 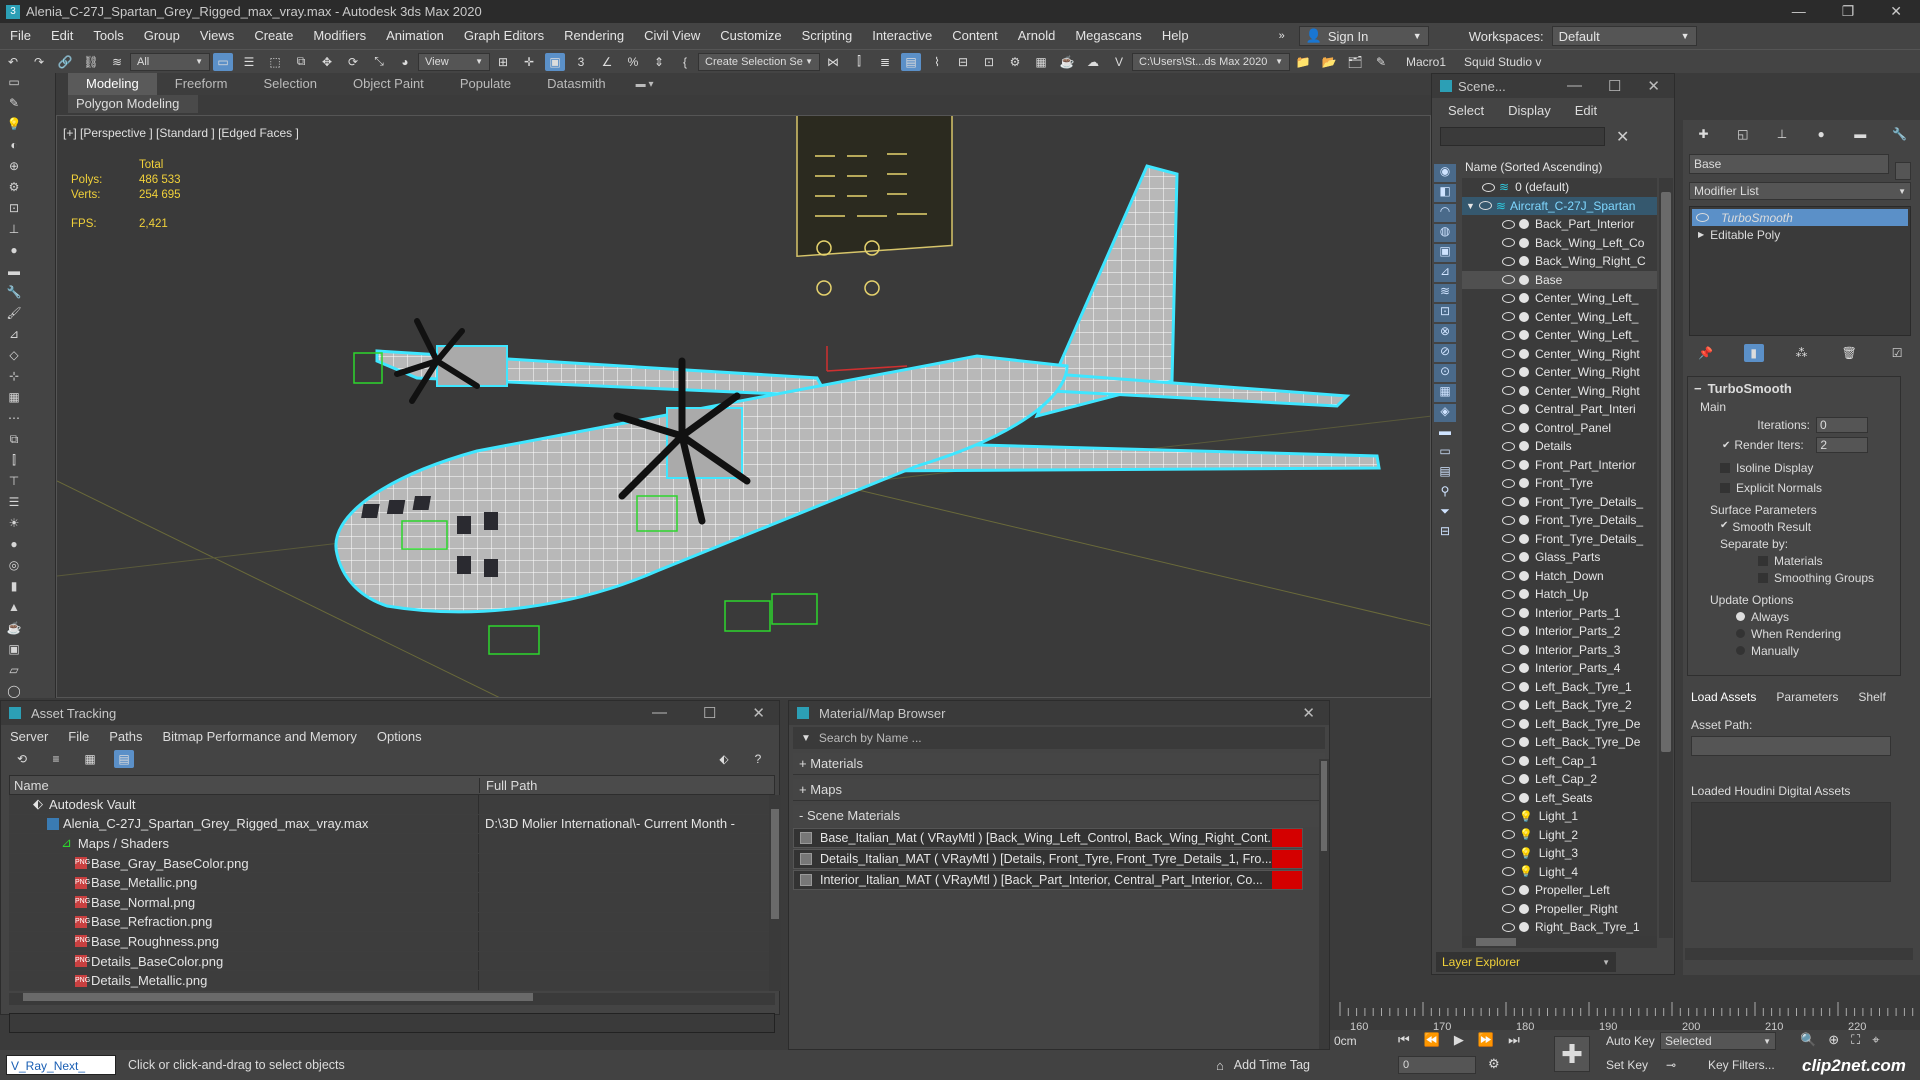 I want to click on thumbnail-view-icon: ▦, so click(x=90, y=759).